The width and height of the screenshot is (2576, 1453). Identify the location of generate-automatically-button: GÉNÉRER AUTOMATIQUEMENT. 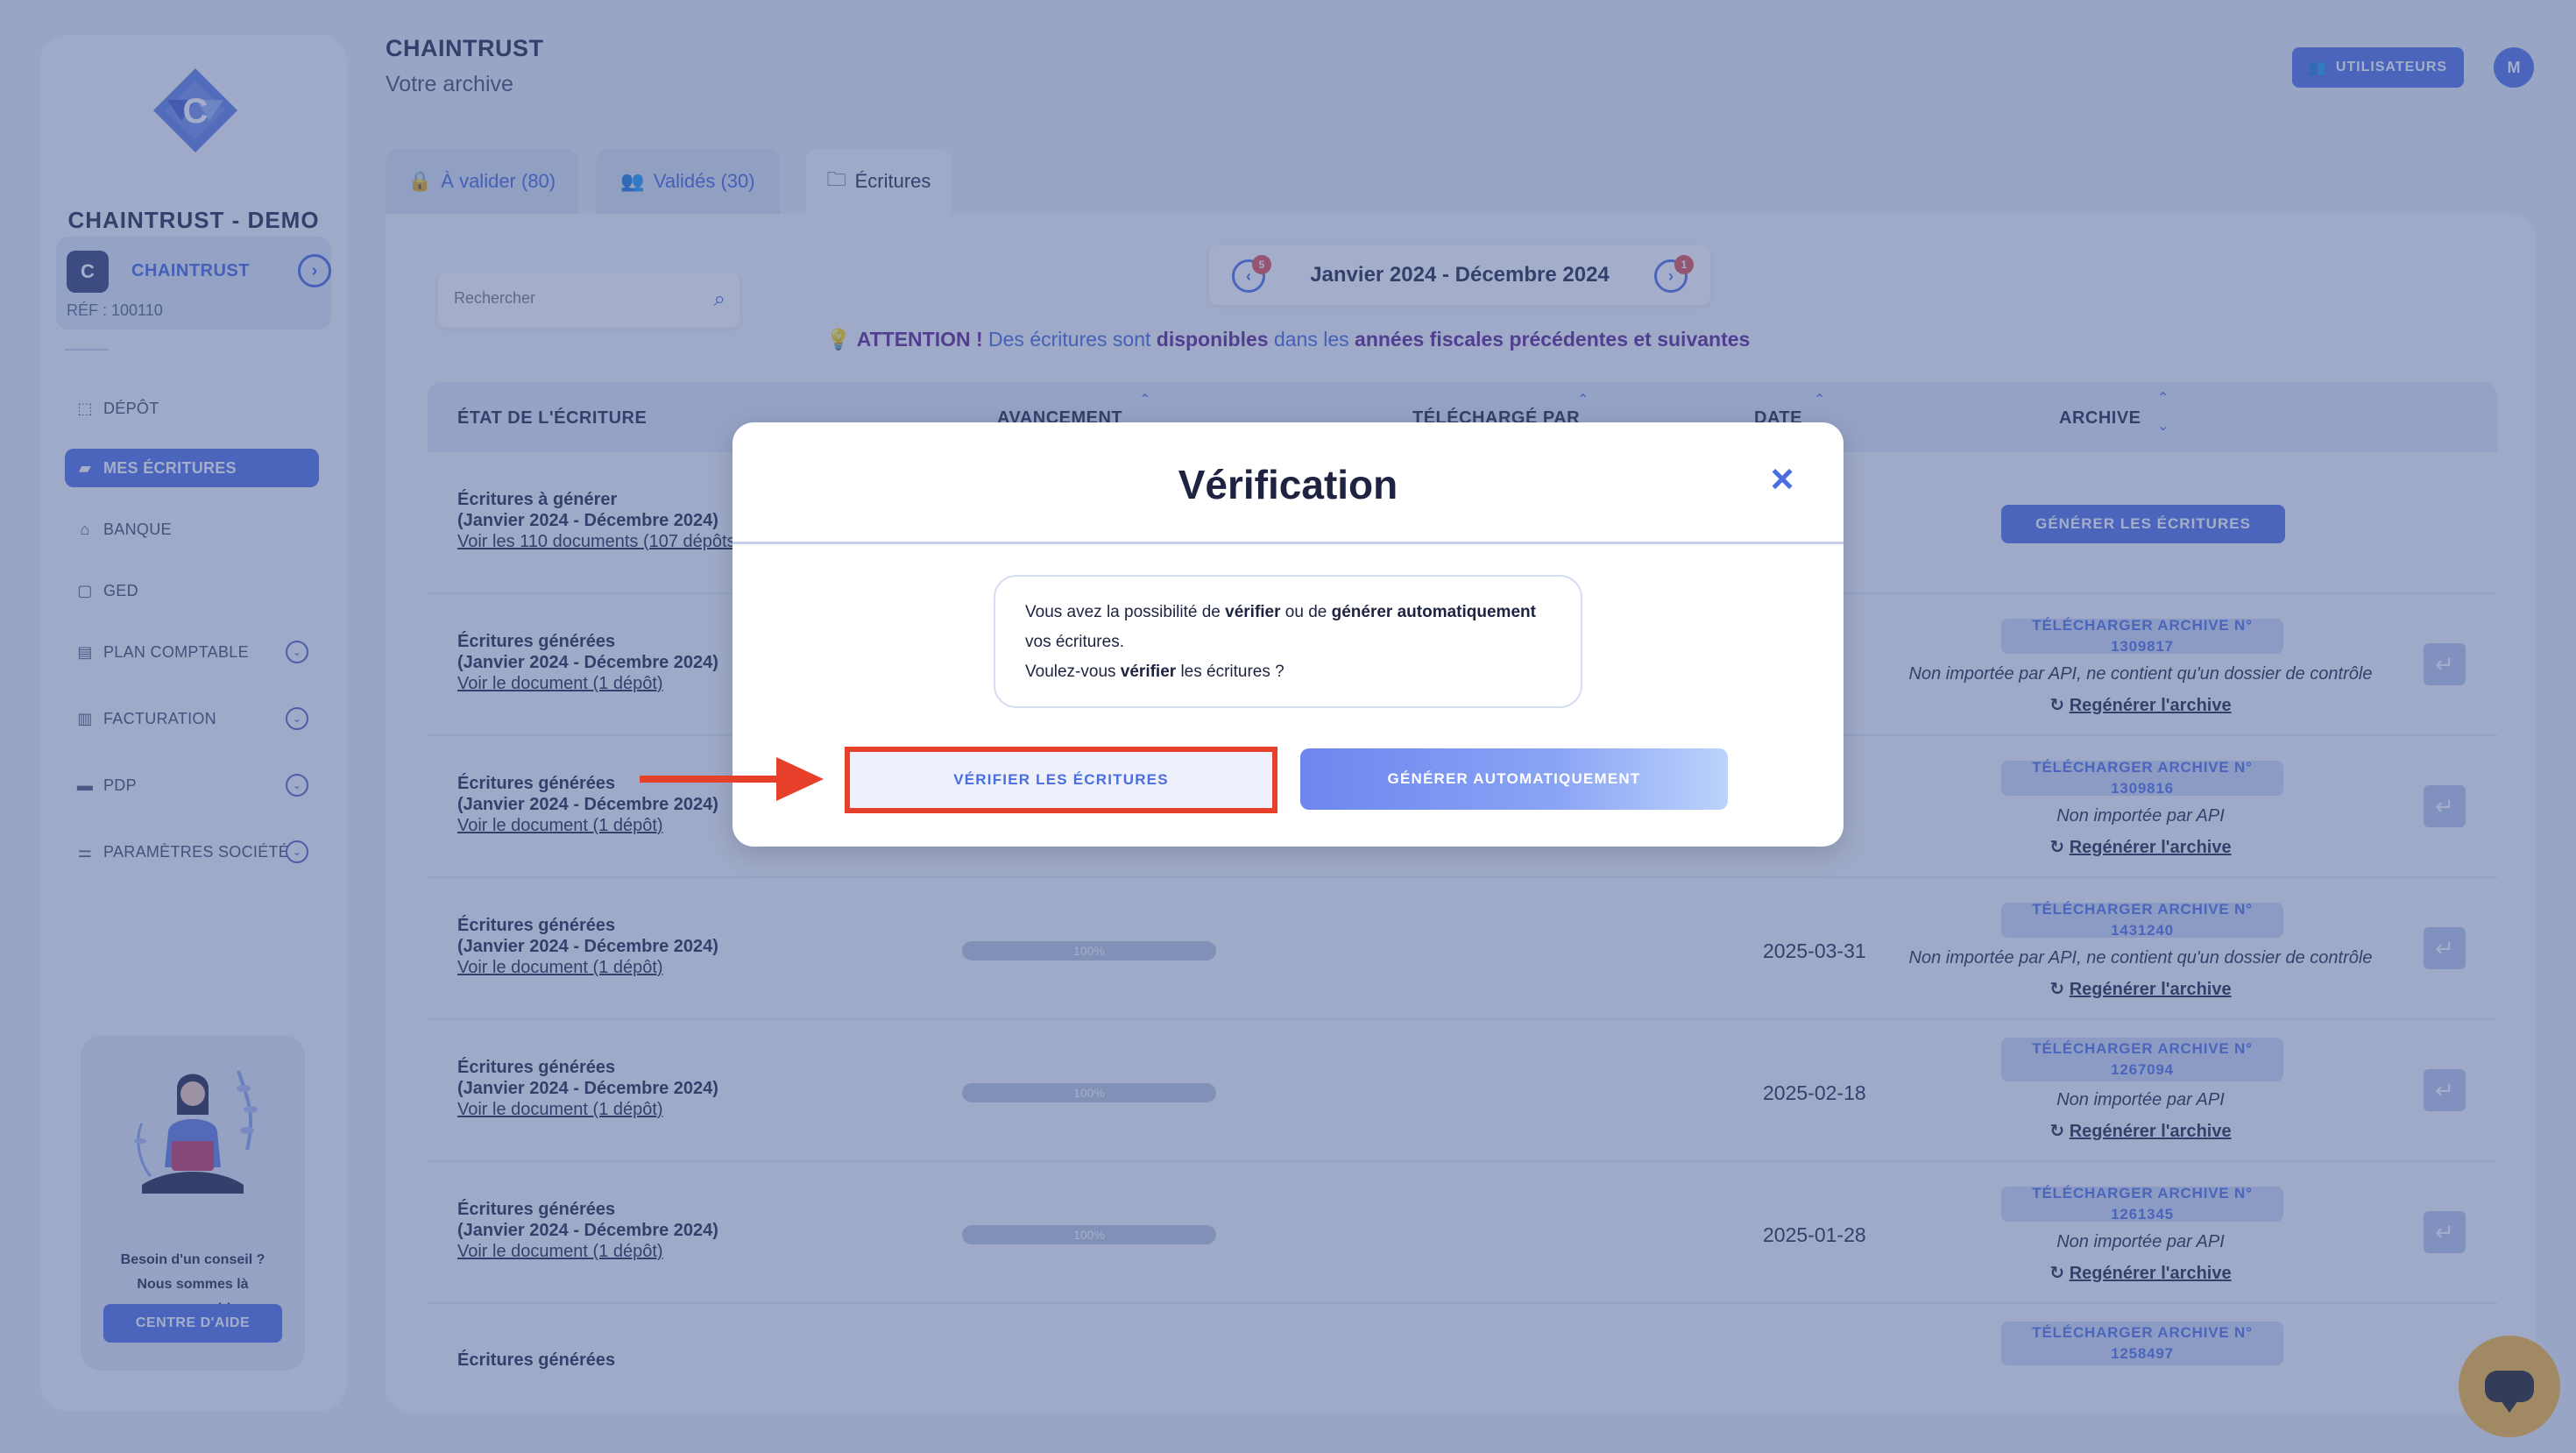
(1514, 779).